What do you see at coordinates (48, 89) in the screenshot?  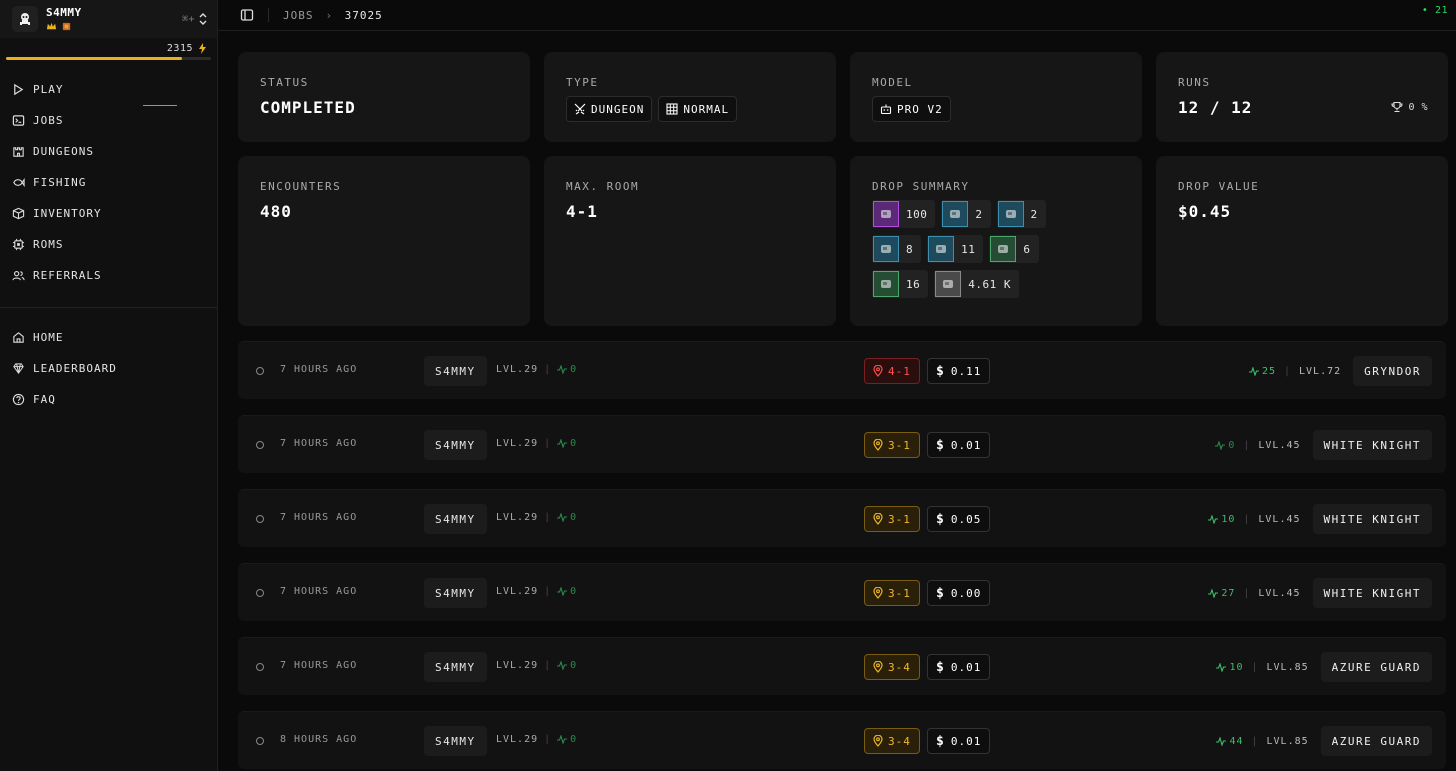 I see `nav-label: PLAY` at bounding box center [48, 89].